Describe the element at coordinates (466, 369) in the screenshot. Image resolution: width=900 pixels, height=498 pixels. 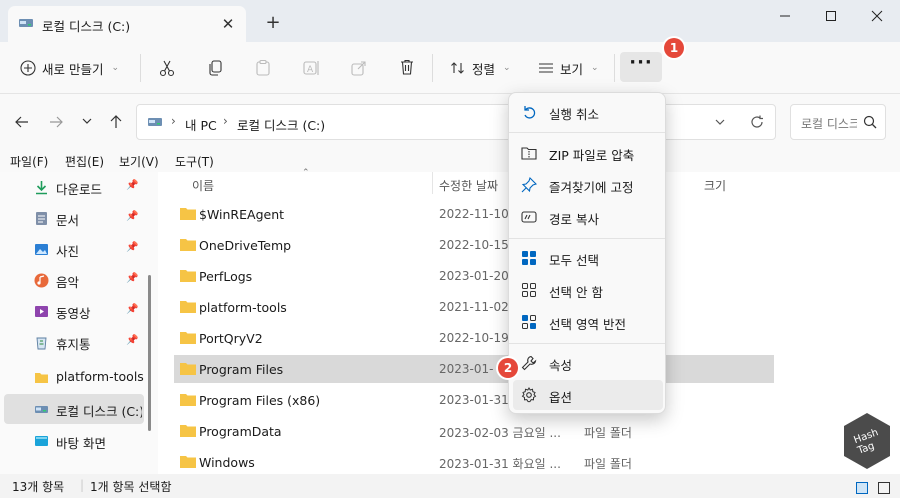
I see `file-date: 2023-01-` at that location.